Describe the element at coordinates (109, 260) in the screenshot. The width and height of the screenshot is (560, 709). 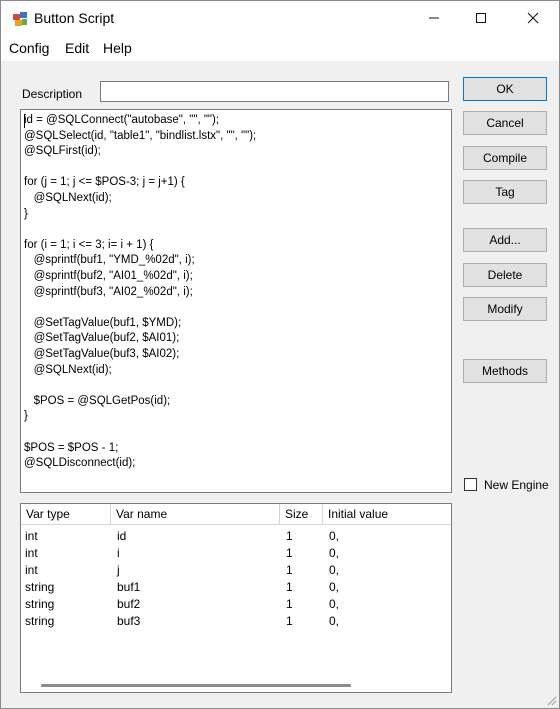
I see `code-line: @sprintf(buf1, "YMD_%02d", i);` at that location.